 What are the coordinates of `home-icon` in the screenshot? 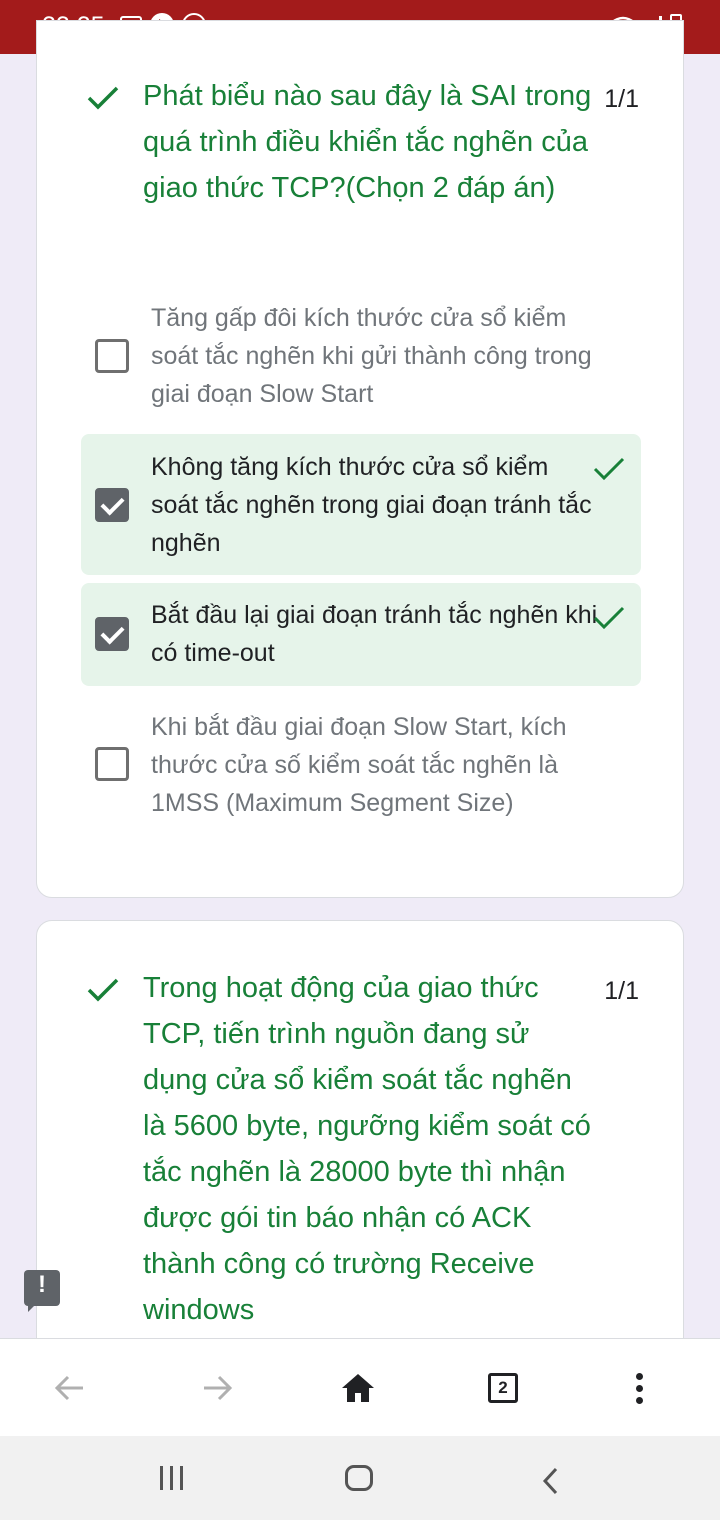 It's located at (358, 1388).